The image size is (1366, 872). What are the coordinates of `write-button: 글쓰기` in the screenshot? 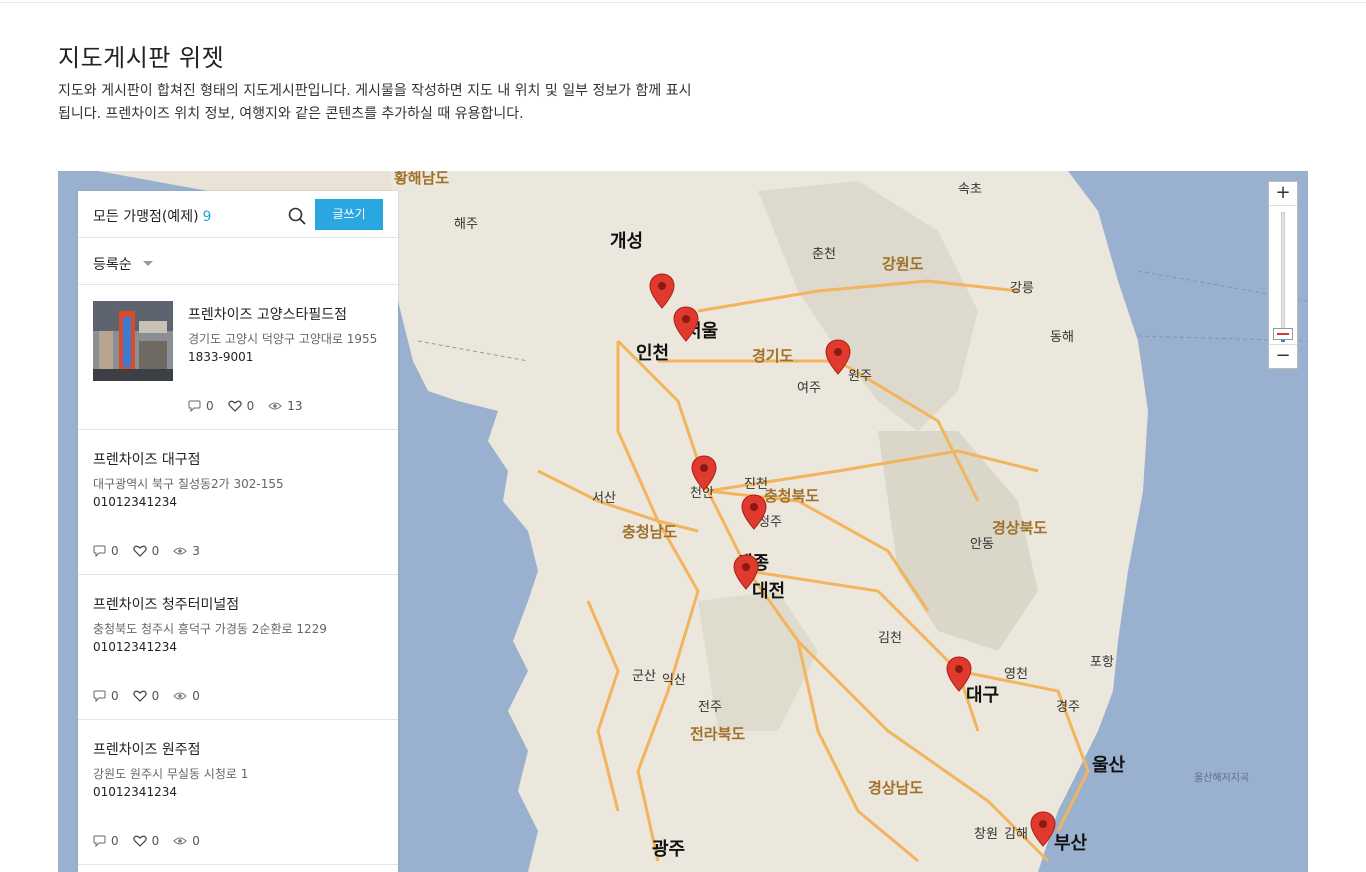 It's located at (349, 214).